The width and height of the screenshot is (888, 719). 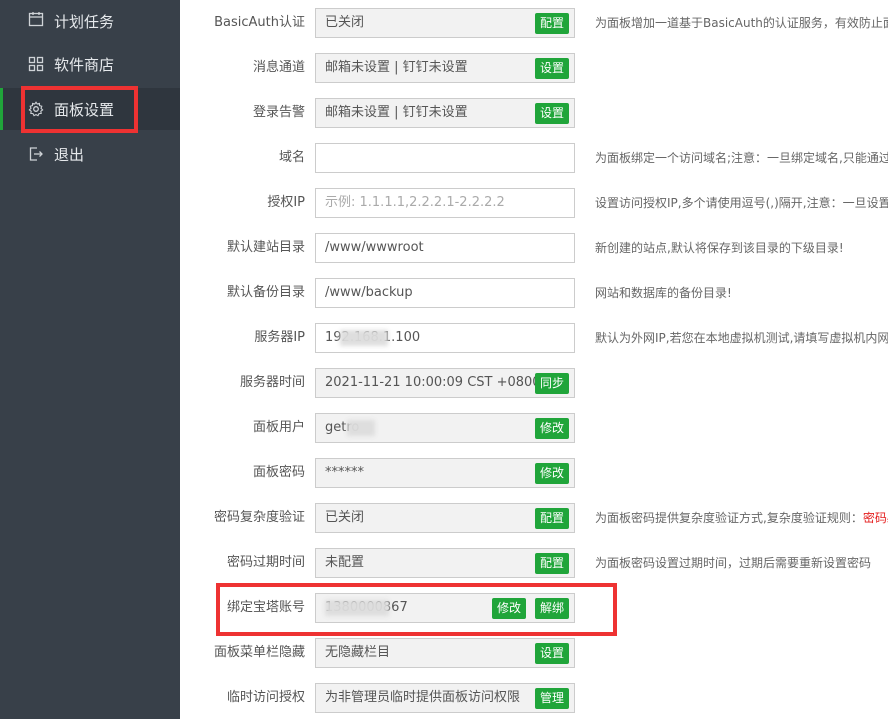 What do you see at coordinates (36, 154) in the screenshot?
I see `logout-icon` at bounding box center [36, 154].